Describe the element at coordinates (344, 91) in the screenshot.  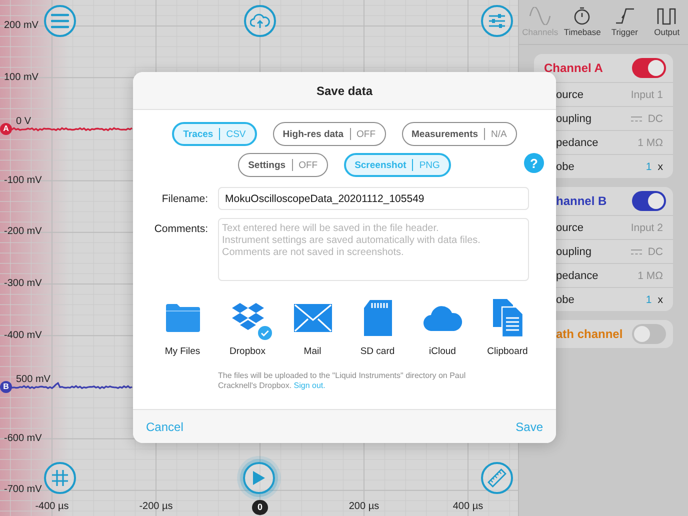
I see `dialog-title: Save data` at that location.